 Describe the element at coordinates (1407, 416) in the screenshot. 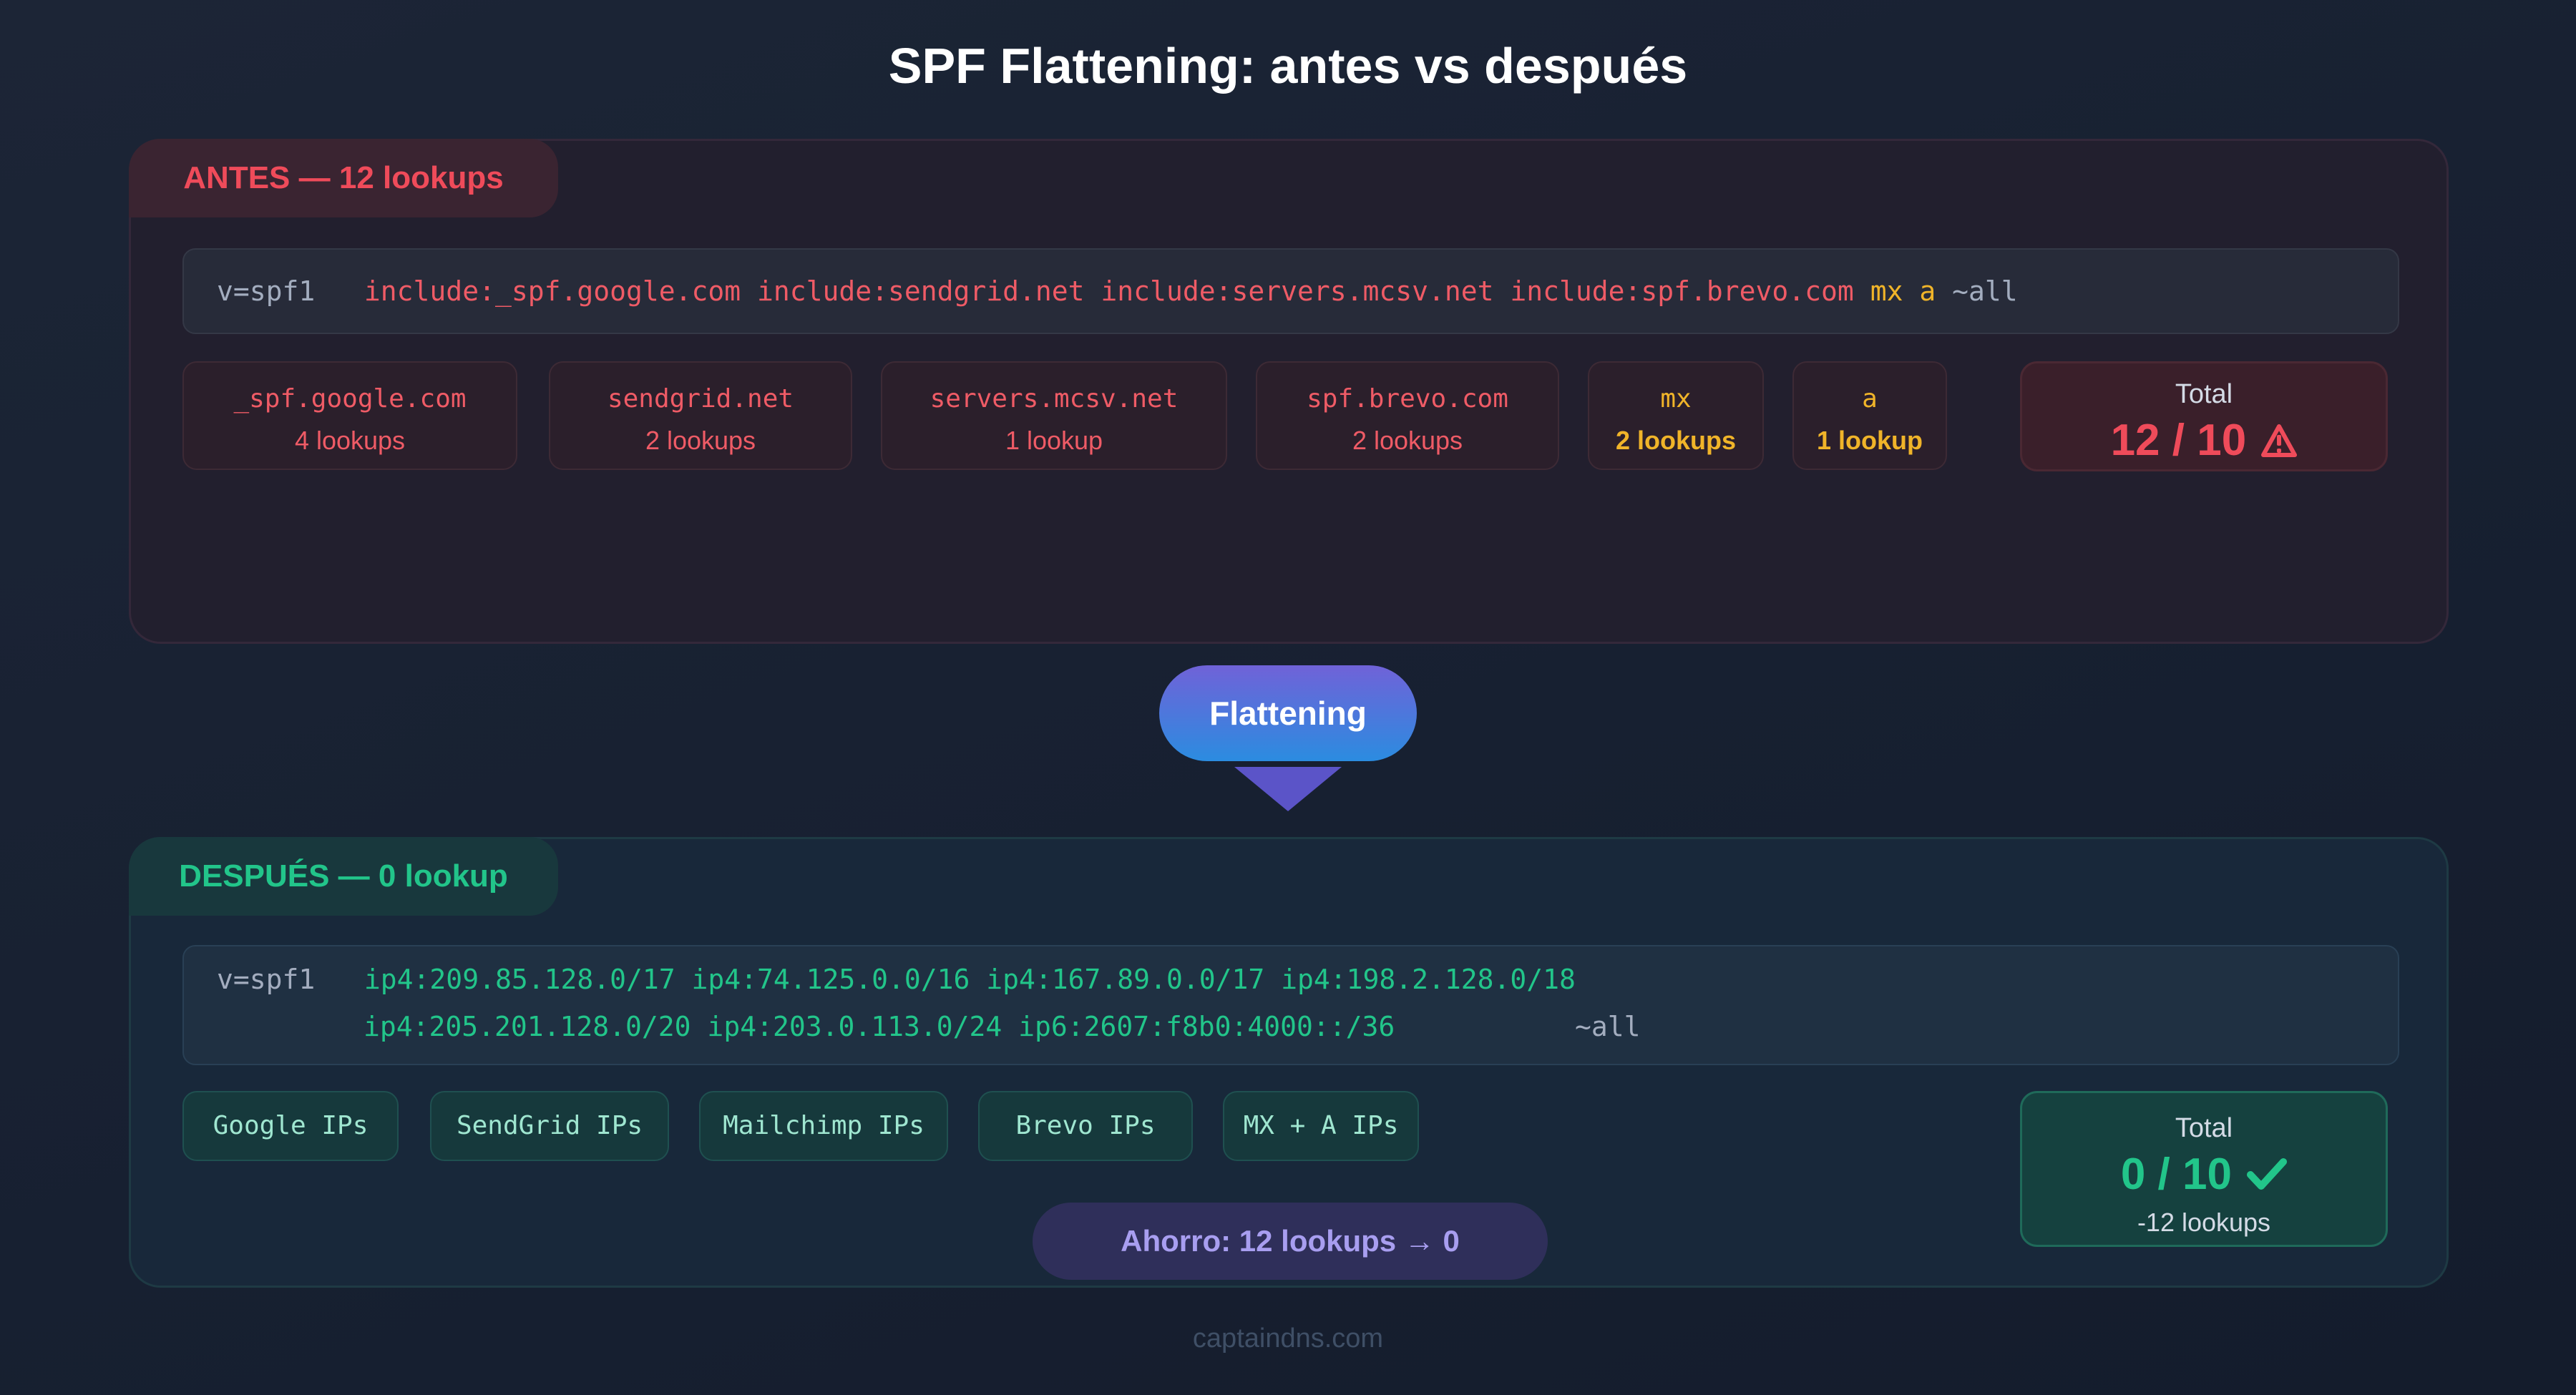

I see `lookup-chip-brevo: spf.brevo.com 2 lookups` at that location.